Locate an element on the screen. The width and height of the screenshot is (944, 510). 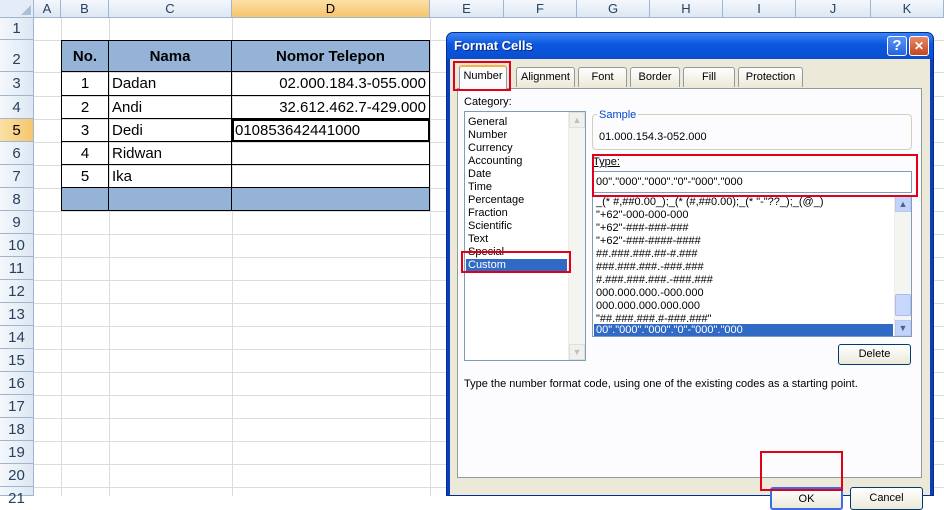
tab-number: Number is located at coordinates (483, 77).